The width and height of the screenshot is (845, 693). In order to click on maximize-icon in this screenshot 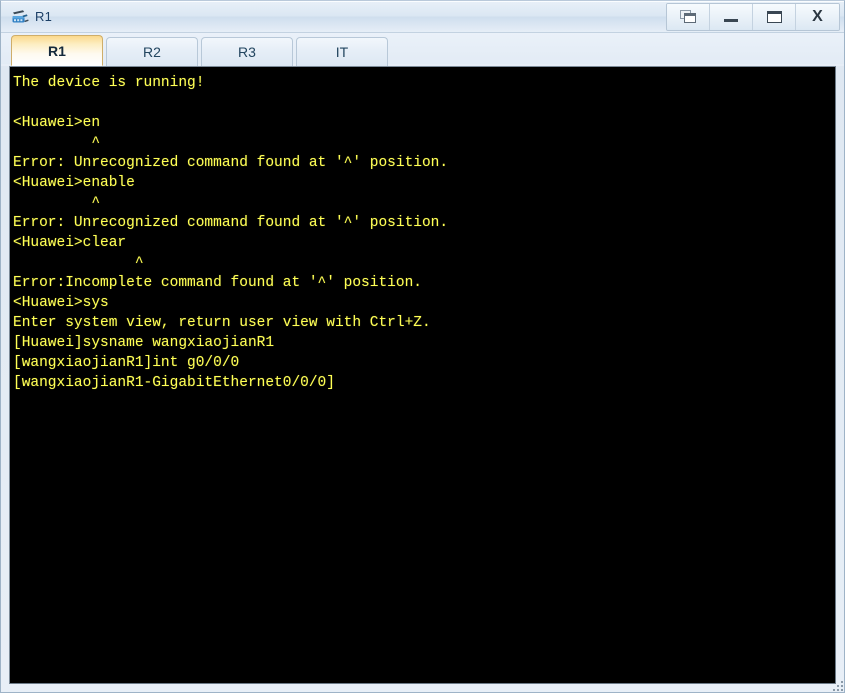, I will do `click(774, 17)`.